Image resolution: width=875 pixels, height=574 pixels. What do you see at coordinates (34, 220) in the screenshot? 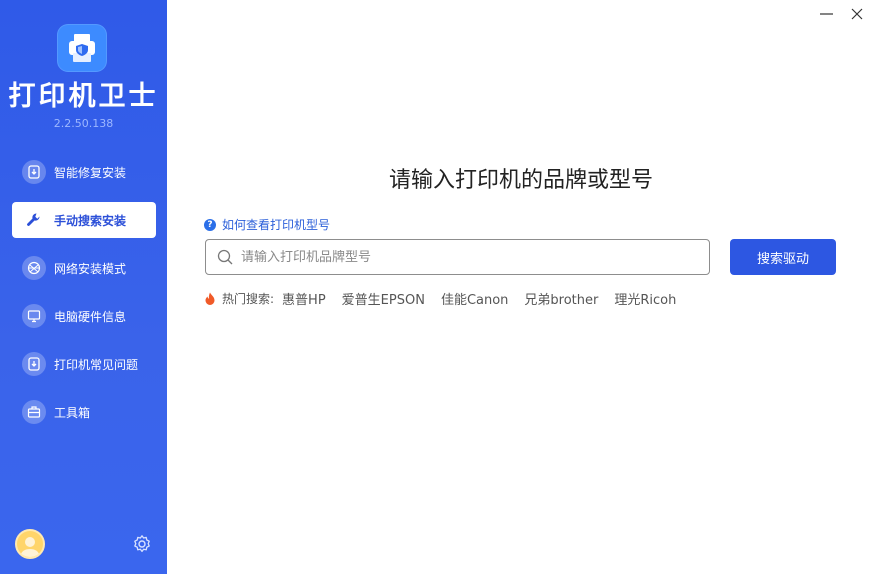
I see `wrench-icon` at bounding box center [34, 220].